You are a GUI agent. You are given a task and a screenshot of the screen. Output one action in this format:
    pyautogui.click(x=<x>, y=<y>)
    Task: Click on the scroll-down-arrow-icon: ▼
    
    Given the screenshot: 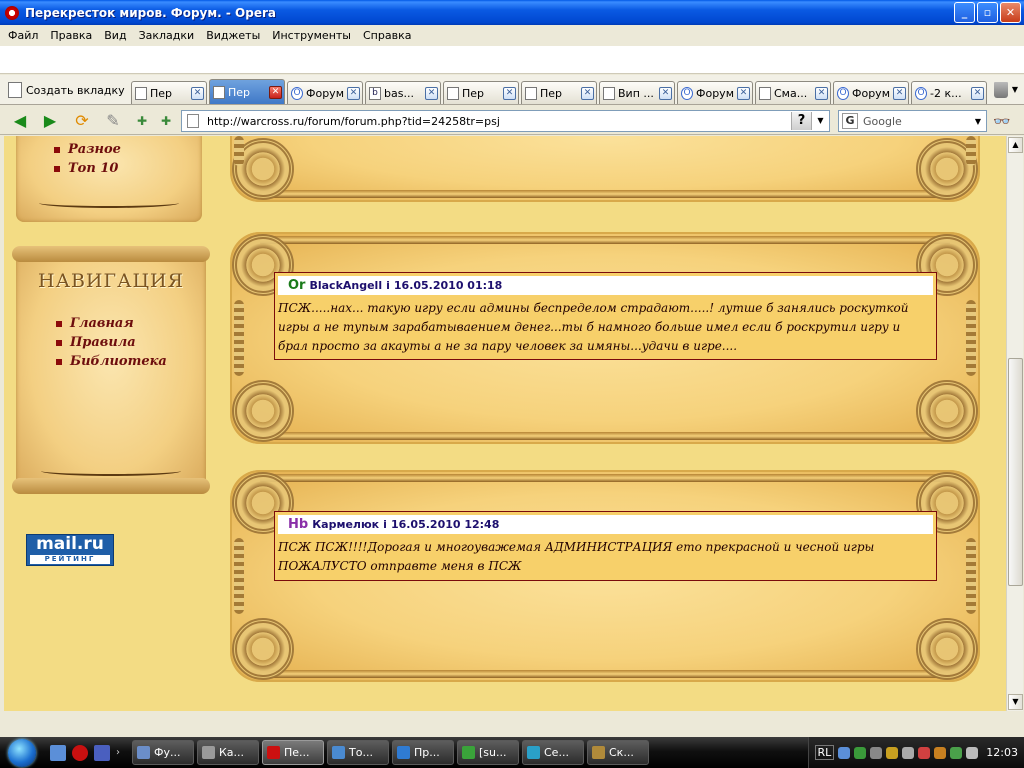 What is the action you would take?
    pyautogui.click(x=1015, y=702)
    